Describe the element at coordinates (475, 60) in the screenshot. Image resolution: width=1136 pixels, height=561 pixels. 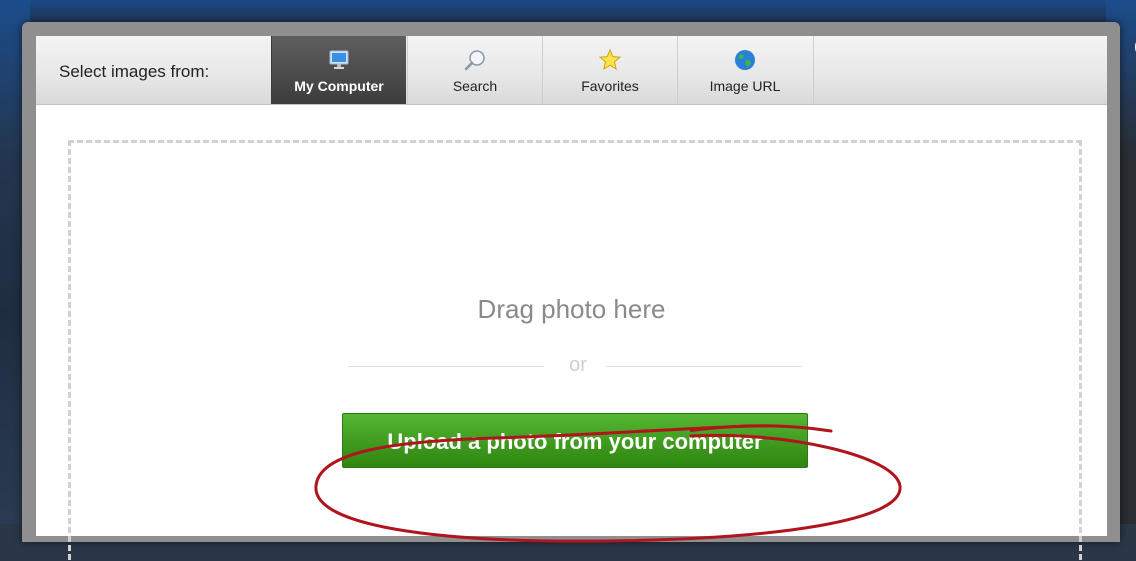
I see `magnifier-icon` at that location.